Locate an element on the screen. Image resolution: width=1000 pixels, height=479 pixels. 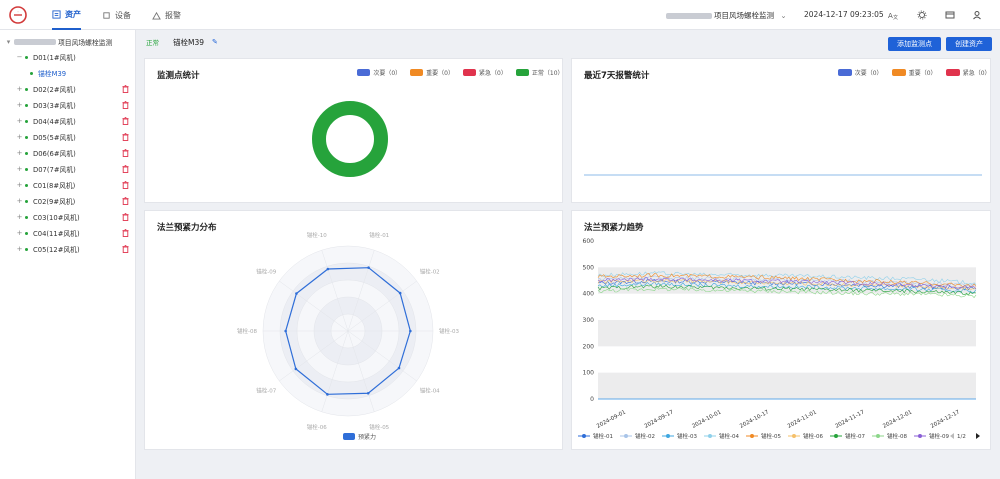
theme-icon is located at coordinates (922, 15).